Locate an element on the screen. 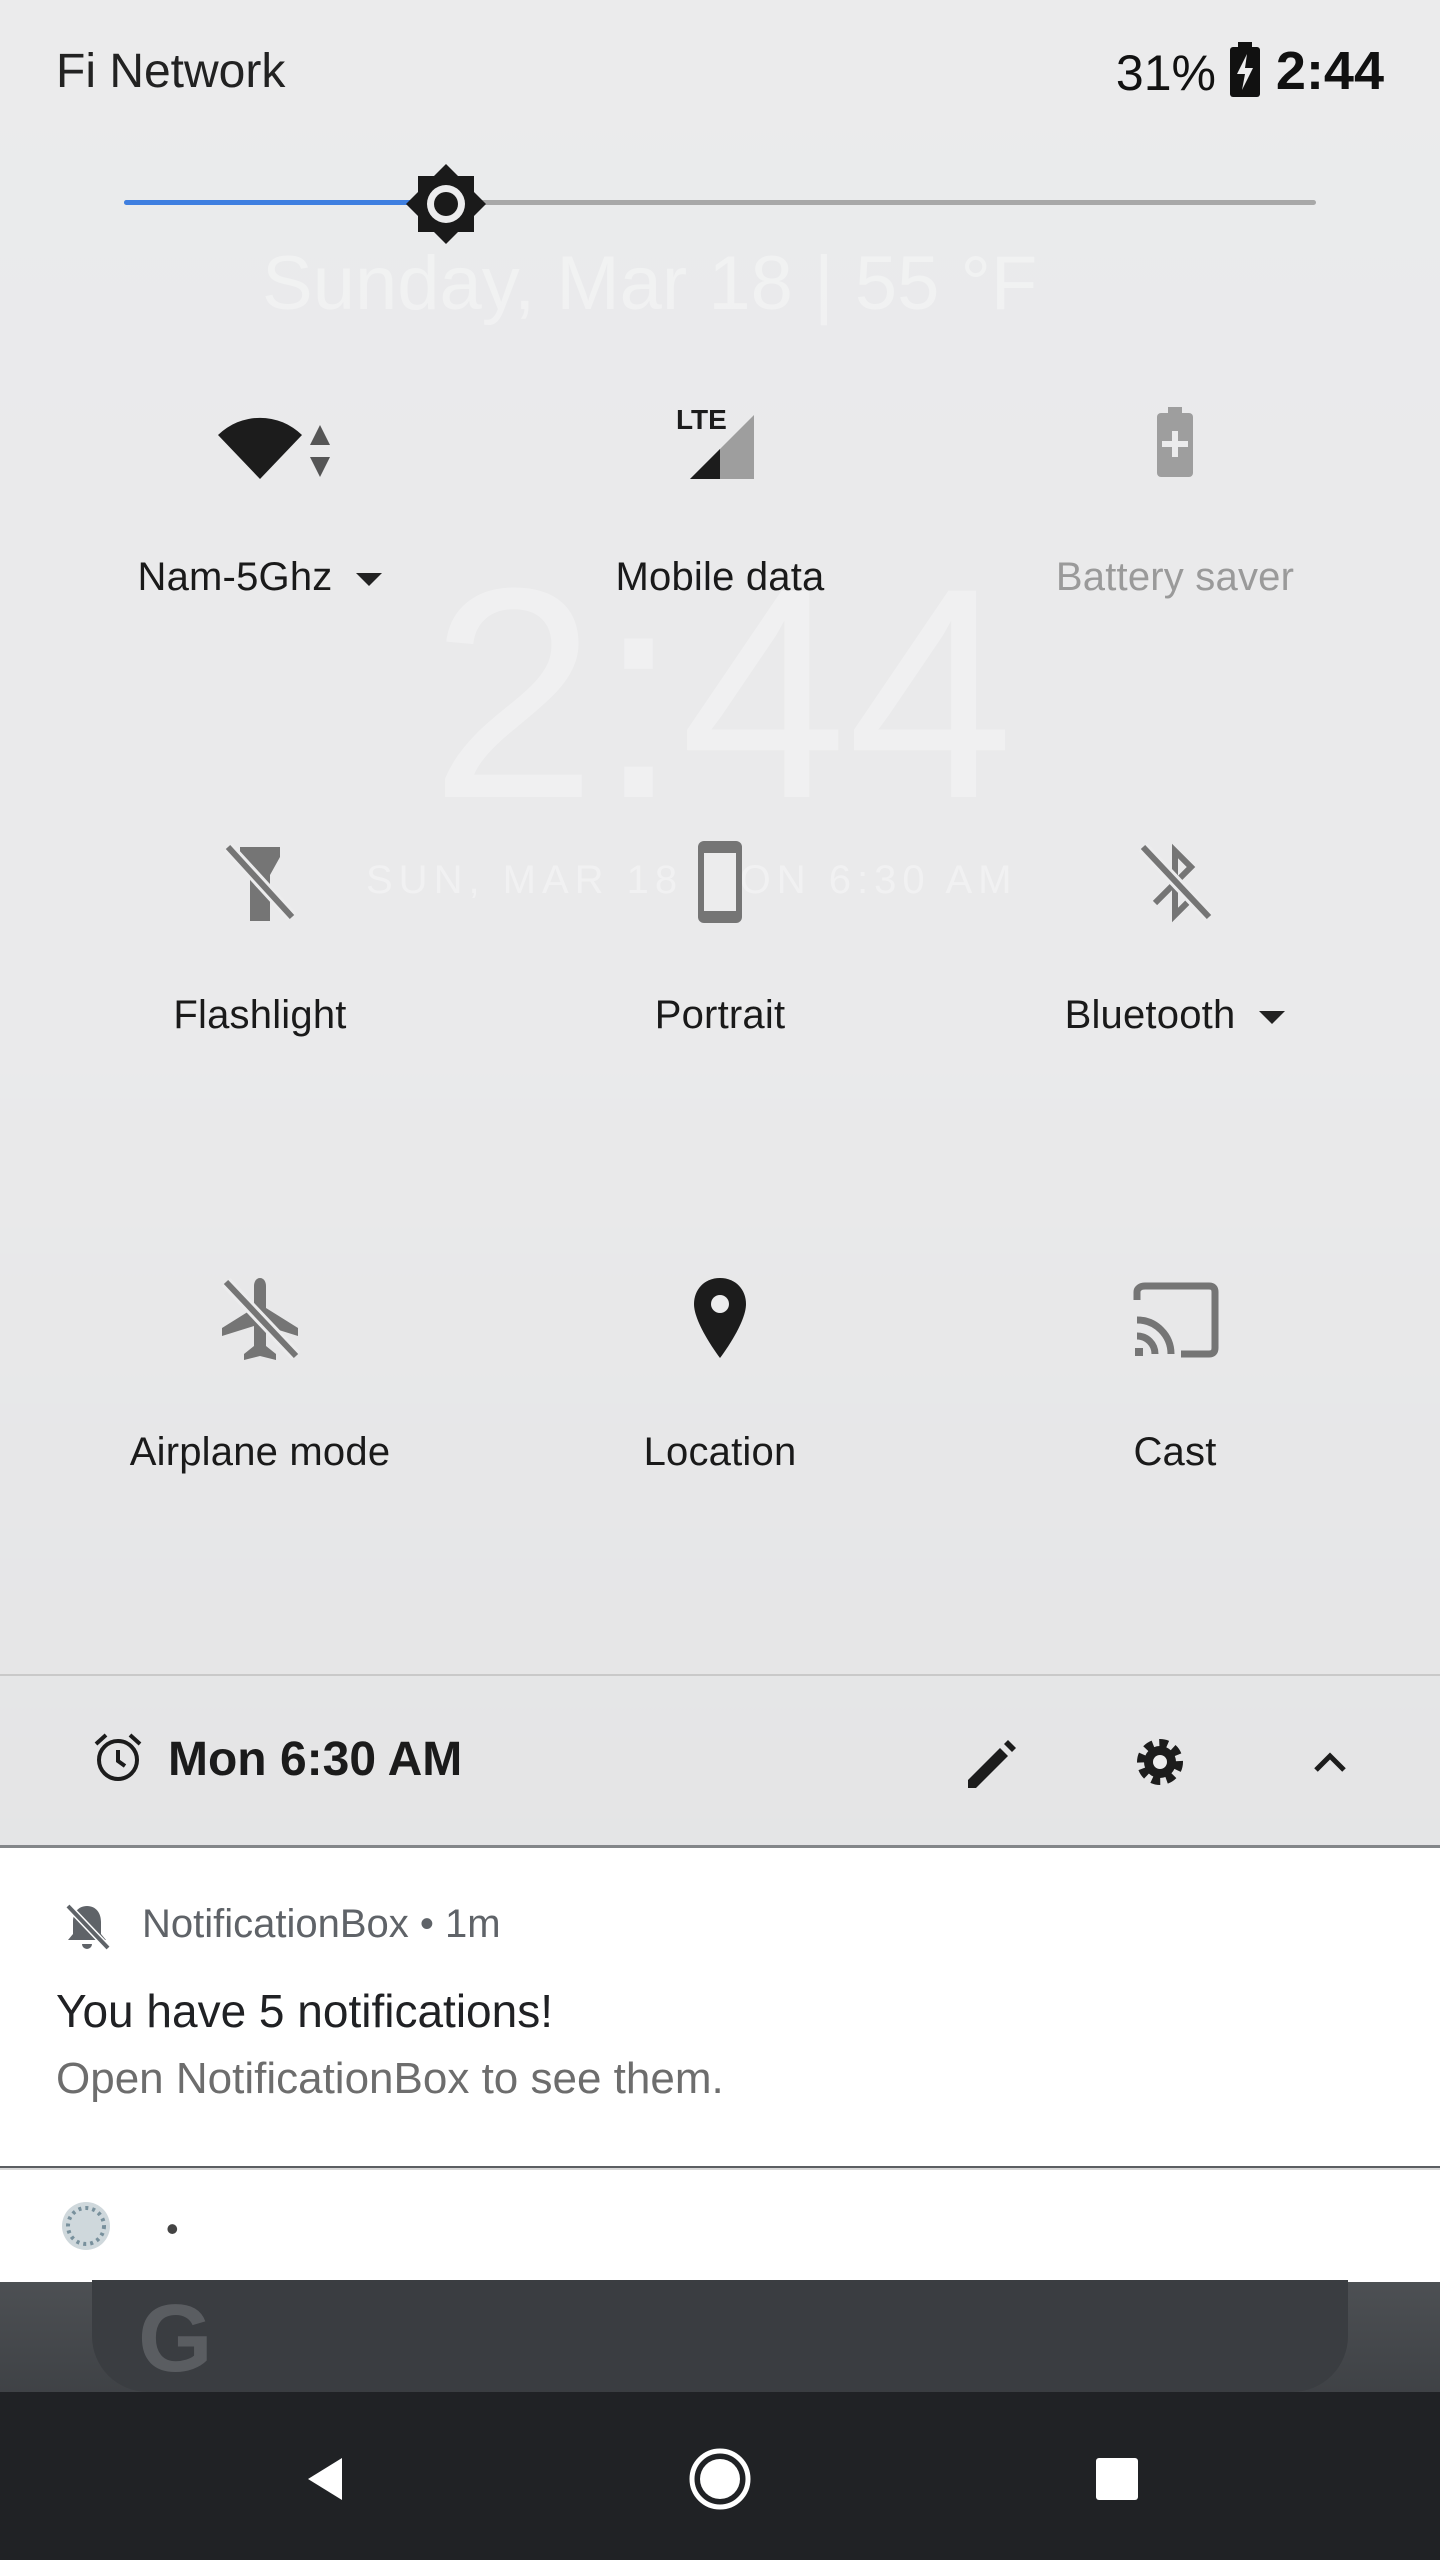 Image resolution: width=1440 pixels, height=2560 pixels. google-icon: G is located at coordinates (175, 2338).